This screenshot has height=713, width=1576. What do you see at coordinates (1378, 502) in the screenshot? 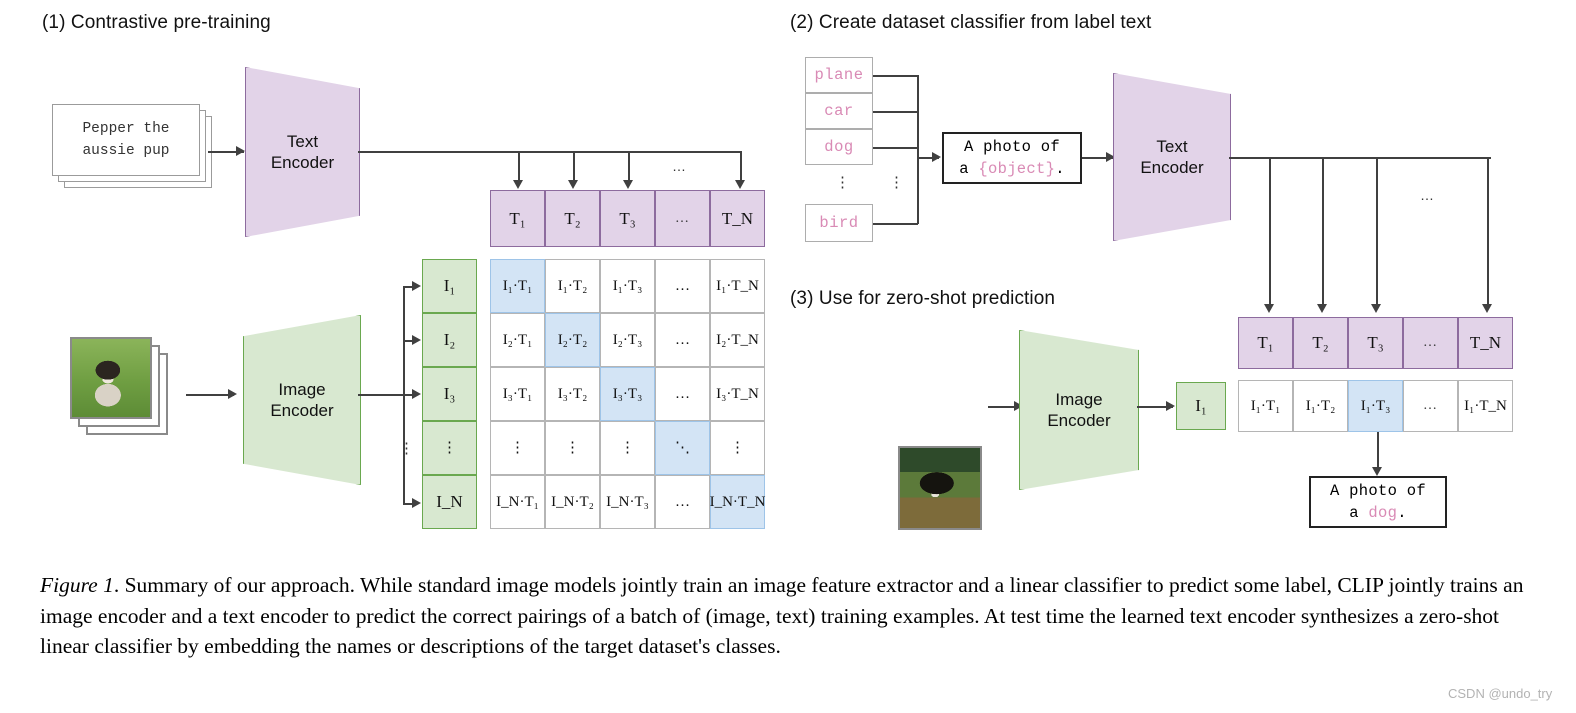
I see `prediction-result-box: A photo of a dog.` at bounding box center [1378, 502].